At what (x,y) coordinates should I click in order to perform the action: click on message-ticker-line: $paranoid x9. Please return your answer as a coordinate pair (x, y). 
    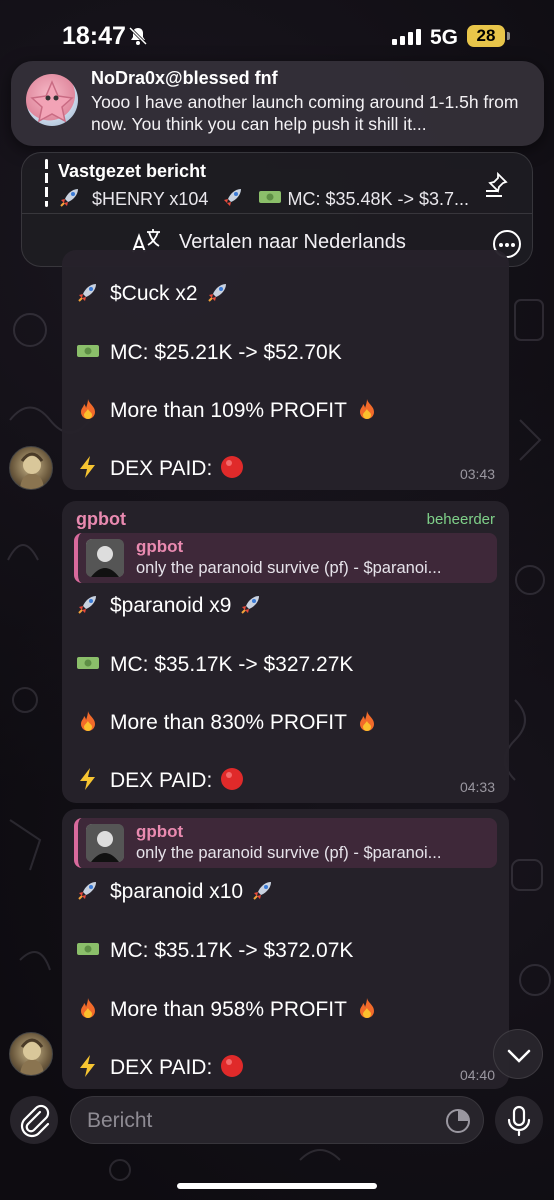
    Looking at the image, I should click on (169, 605).